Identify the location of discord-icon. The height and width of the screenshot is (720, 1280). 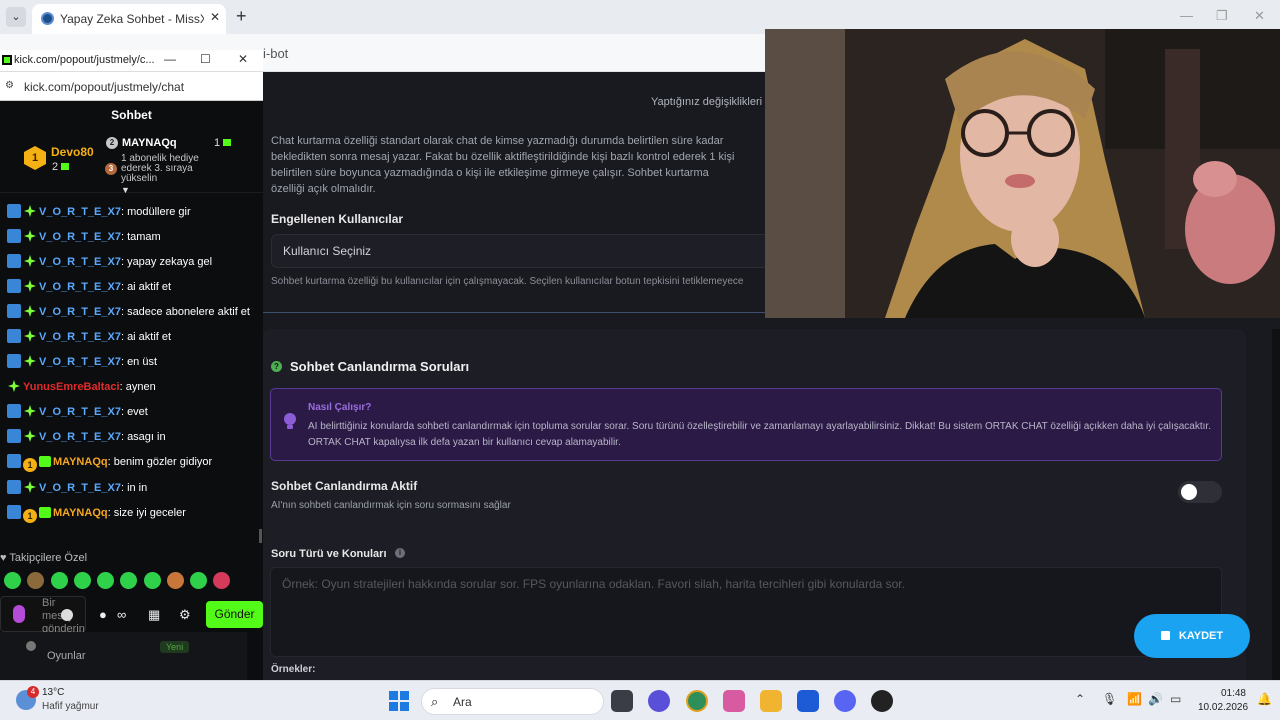
(845, 701).